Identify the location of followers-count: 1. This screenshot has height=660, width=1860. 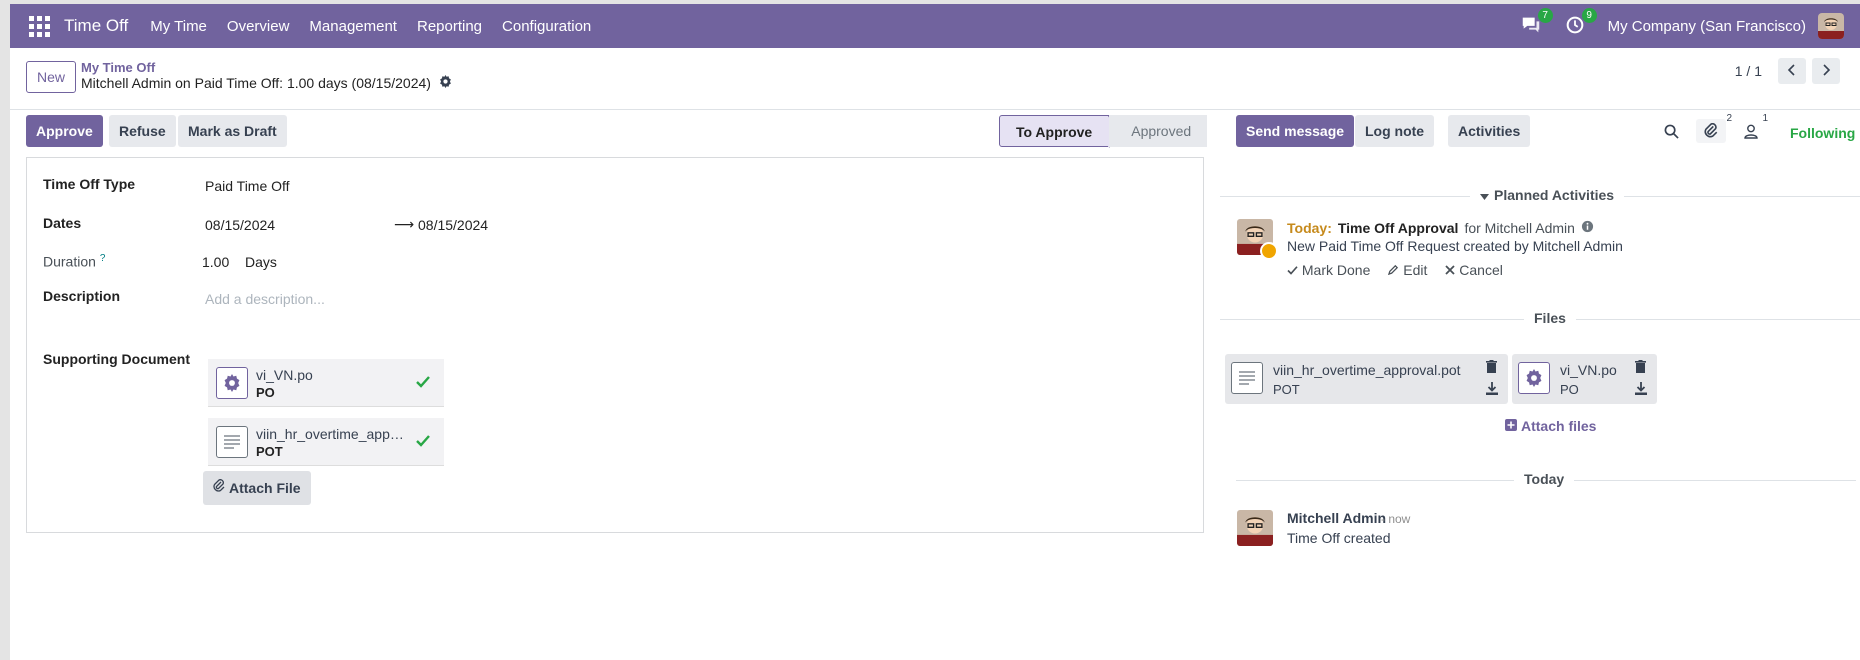
(1765, 118).